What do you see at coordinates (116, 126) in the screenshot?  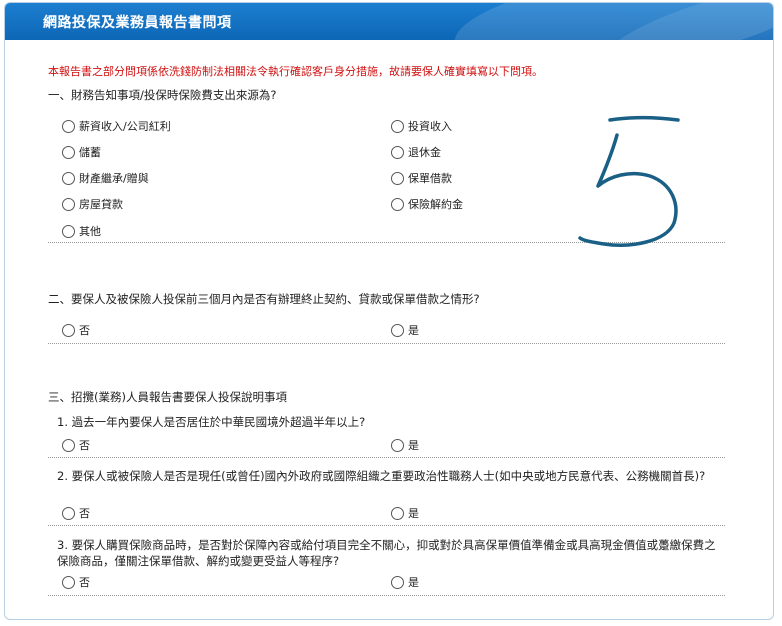 I see `q1-option-salary: 薪資收入/公司紅利` at bounding box center [116, 126].